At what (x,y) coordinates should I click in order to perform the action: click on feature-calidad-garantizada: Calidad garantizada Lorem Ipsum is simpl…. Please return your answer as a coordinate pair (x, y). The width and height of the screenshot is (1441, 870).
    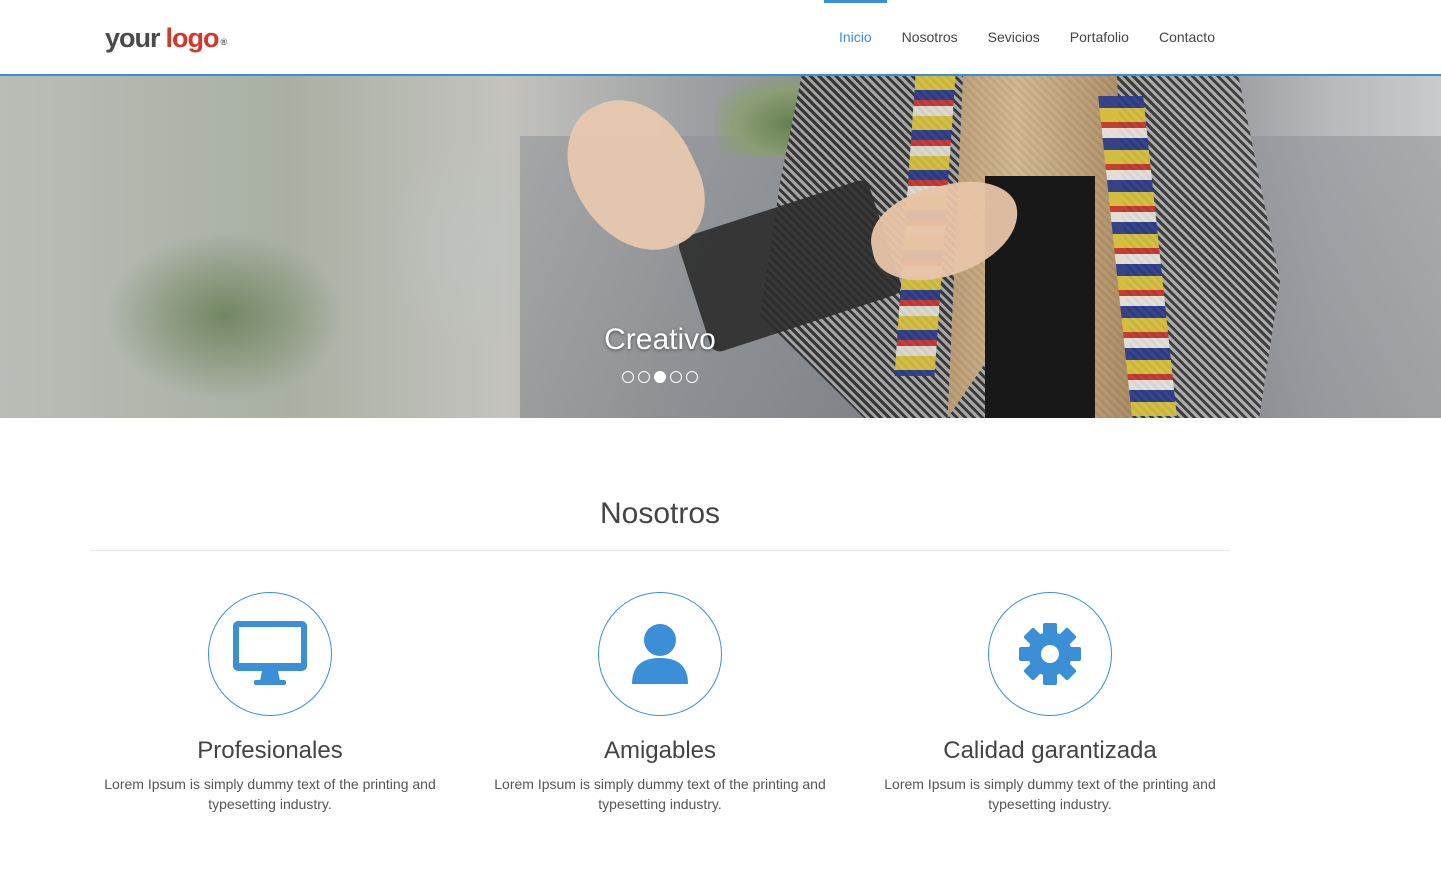
    Looking at the image, I should click on (1050, 703).